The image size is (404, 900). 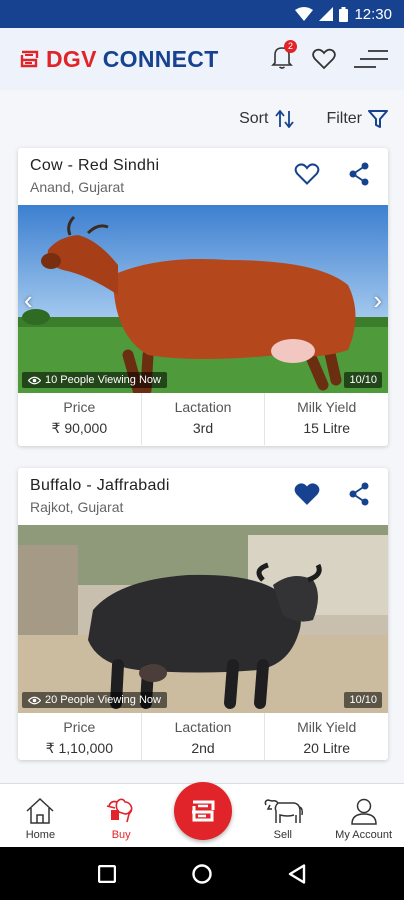 What do you see at coordinates (203, 176) in the screenshot?
I see `listing-header: Cow - Red Sindhi Anand, Gujarat` at bounding box center [203, 176].